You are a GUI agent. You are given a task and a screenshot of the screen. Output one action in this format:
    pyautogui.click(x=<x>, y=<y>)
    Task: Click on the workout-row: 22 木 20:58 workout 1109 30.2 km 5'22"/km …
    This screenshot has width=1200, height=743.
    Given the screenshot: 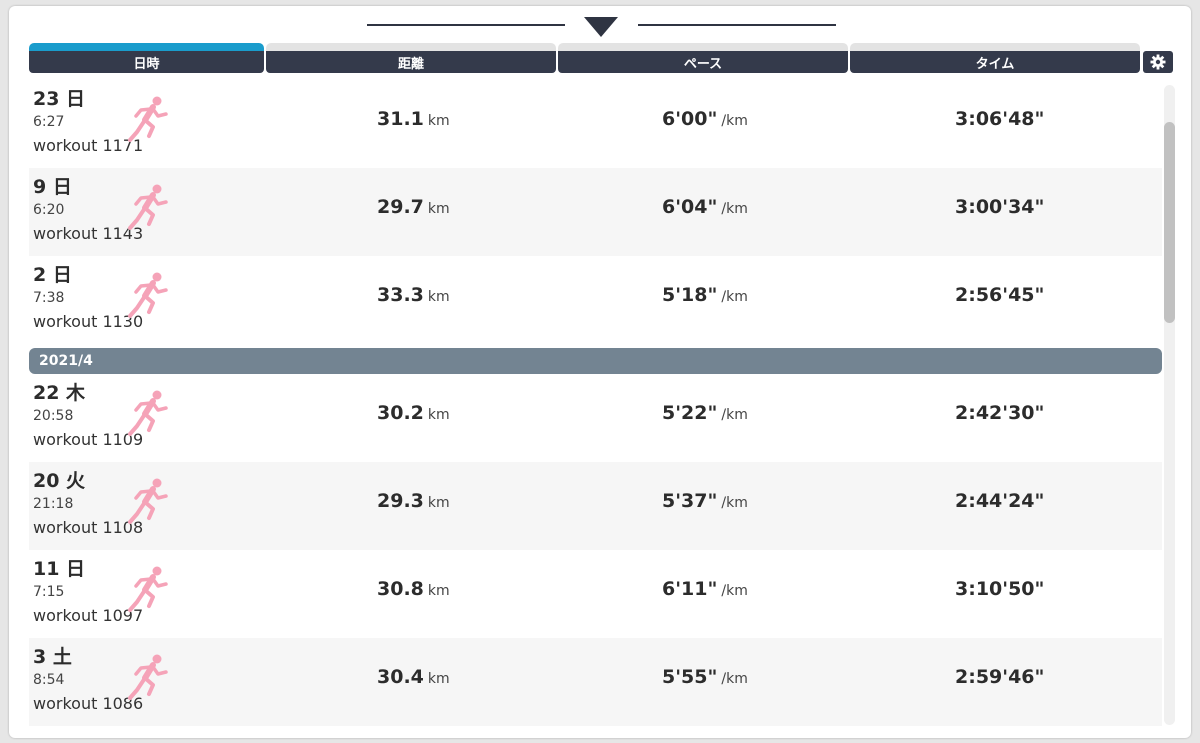 What is the action you would take?
    pyautogui.click(x=595, y=418)
    